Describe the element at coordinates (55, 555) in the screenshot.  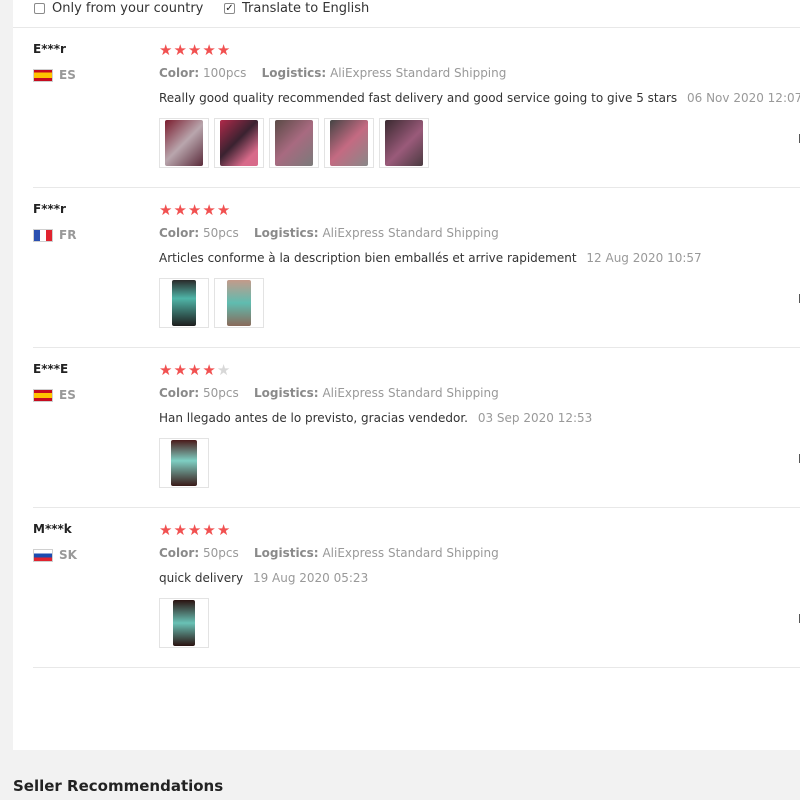
I see `reviewer-country: SK` at that location.